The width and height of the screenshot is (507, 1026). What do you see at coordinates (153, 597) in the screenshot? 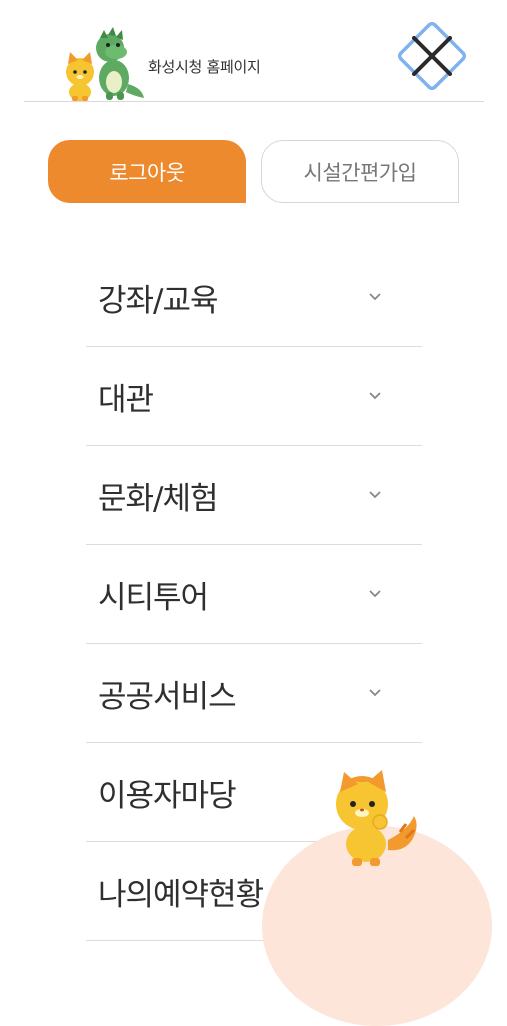
I see `menu-item-label: 시티투어` at bounding box center [153, 597].